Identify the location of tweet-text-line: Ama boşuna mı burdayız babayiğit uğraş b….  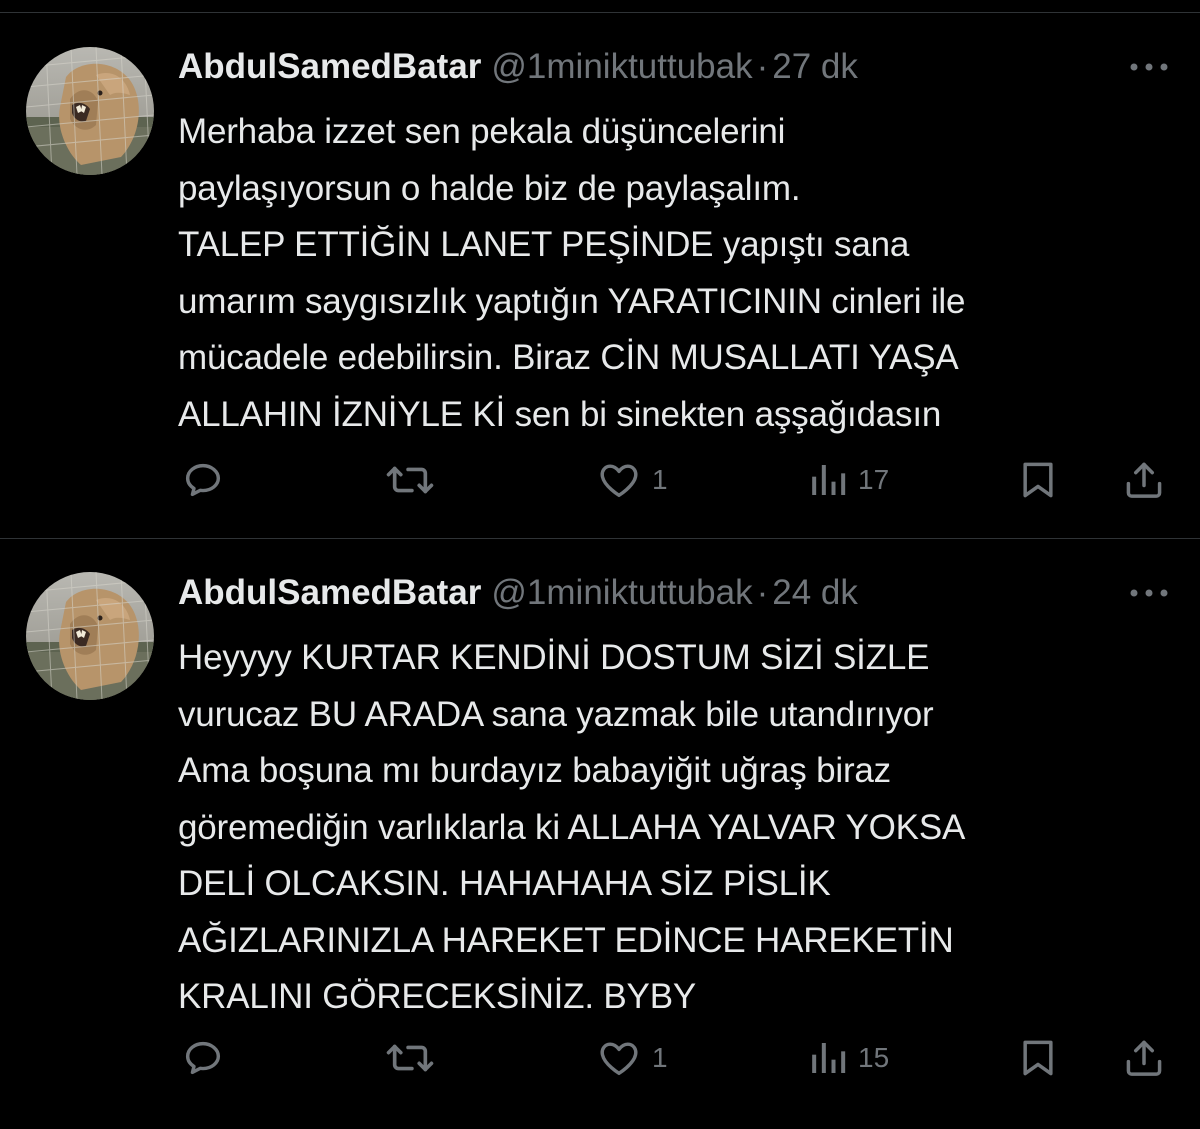
(534, 770).